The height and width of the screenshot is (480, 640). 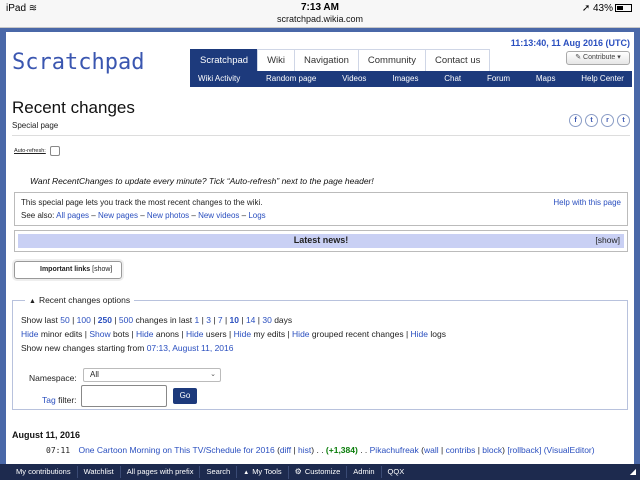 What do you see at coordinates (224, 60) in the screenshot?
I see `tab-scratchpad: Scratchpad` at bounding box center [224, 60].